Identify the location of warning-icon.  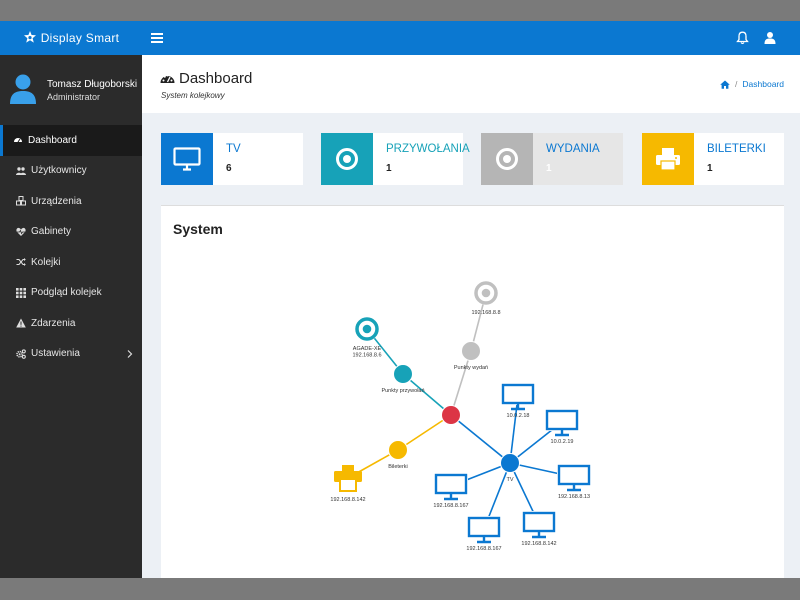
(21, 323).